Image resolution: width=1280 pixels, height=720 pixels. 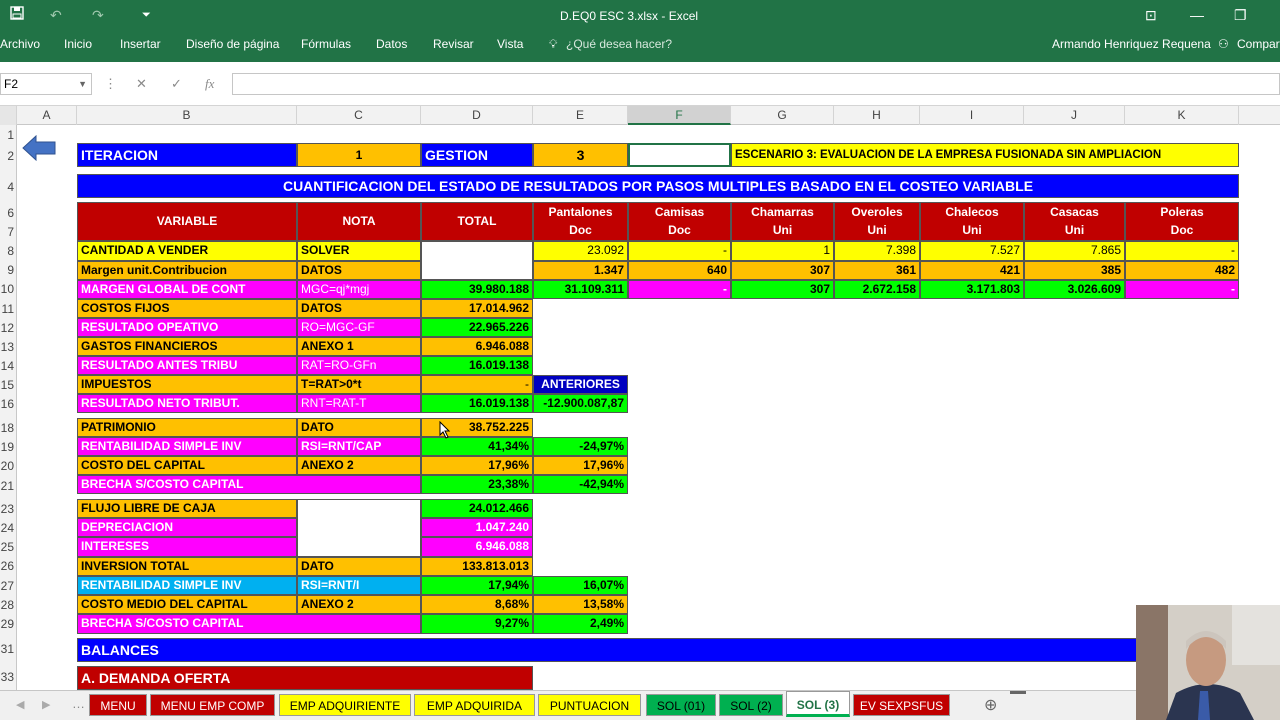 I want to click on data-cell: 385, so click(x=1074, y=270).